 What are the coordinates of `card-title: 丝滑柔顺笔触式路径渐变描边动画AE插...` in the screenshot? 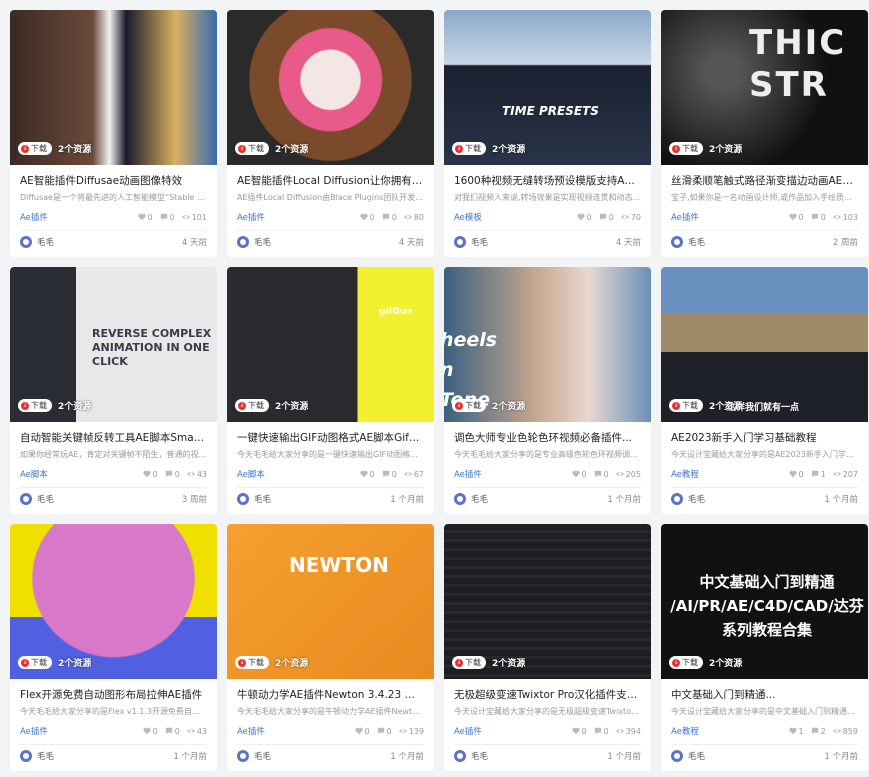 It's located at (764, 181).